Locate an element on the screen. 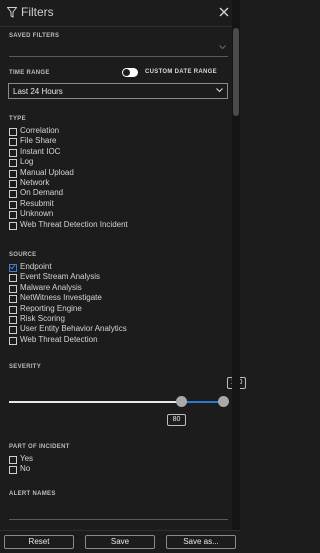 This screenshot has height=553, width=320. checkbox-item: Web Threat Detection is located at coordinates (68, 340).